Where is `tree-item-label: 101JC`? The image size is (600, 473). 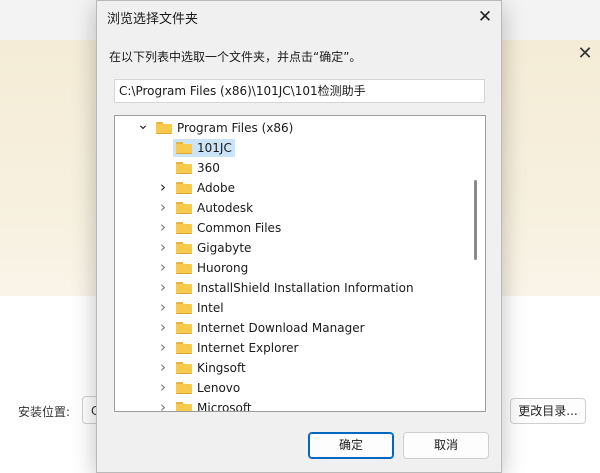
tree-item-label: 101JC is located at coordinates (214, 148).